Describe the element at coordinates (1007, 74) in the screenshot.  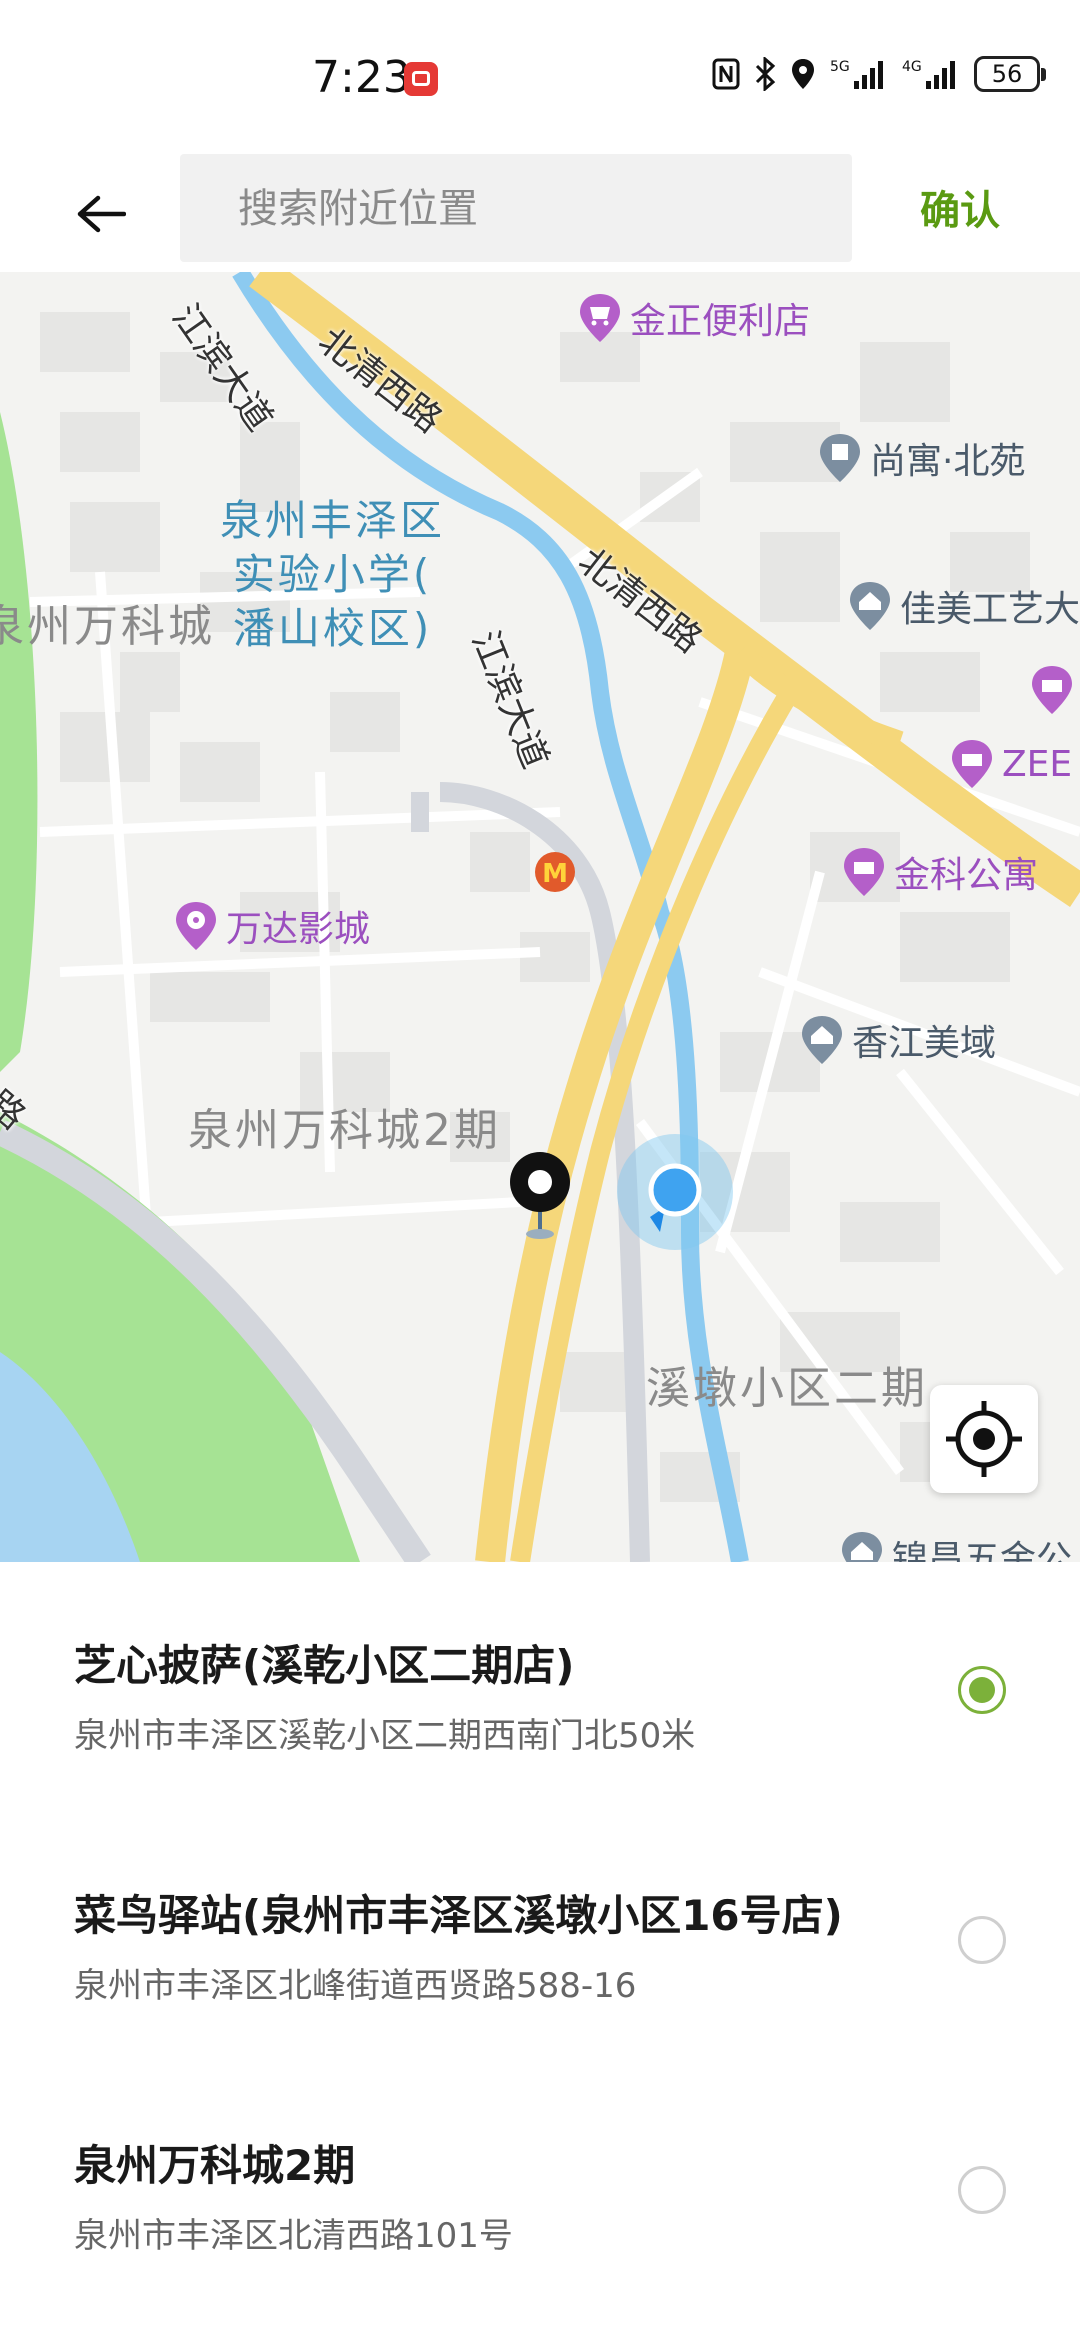
I see `battery-level: 56` at that location.